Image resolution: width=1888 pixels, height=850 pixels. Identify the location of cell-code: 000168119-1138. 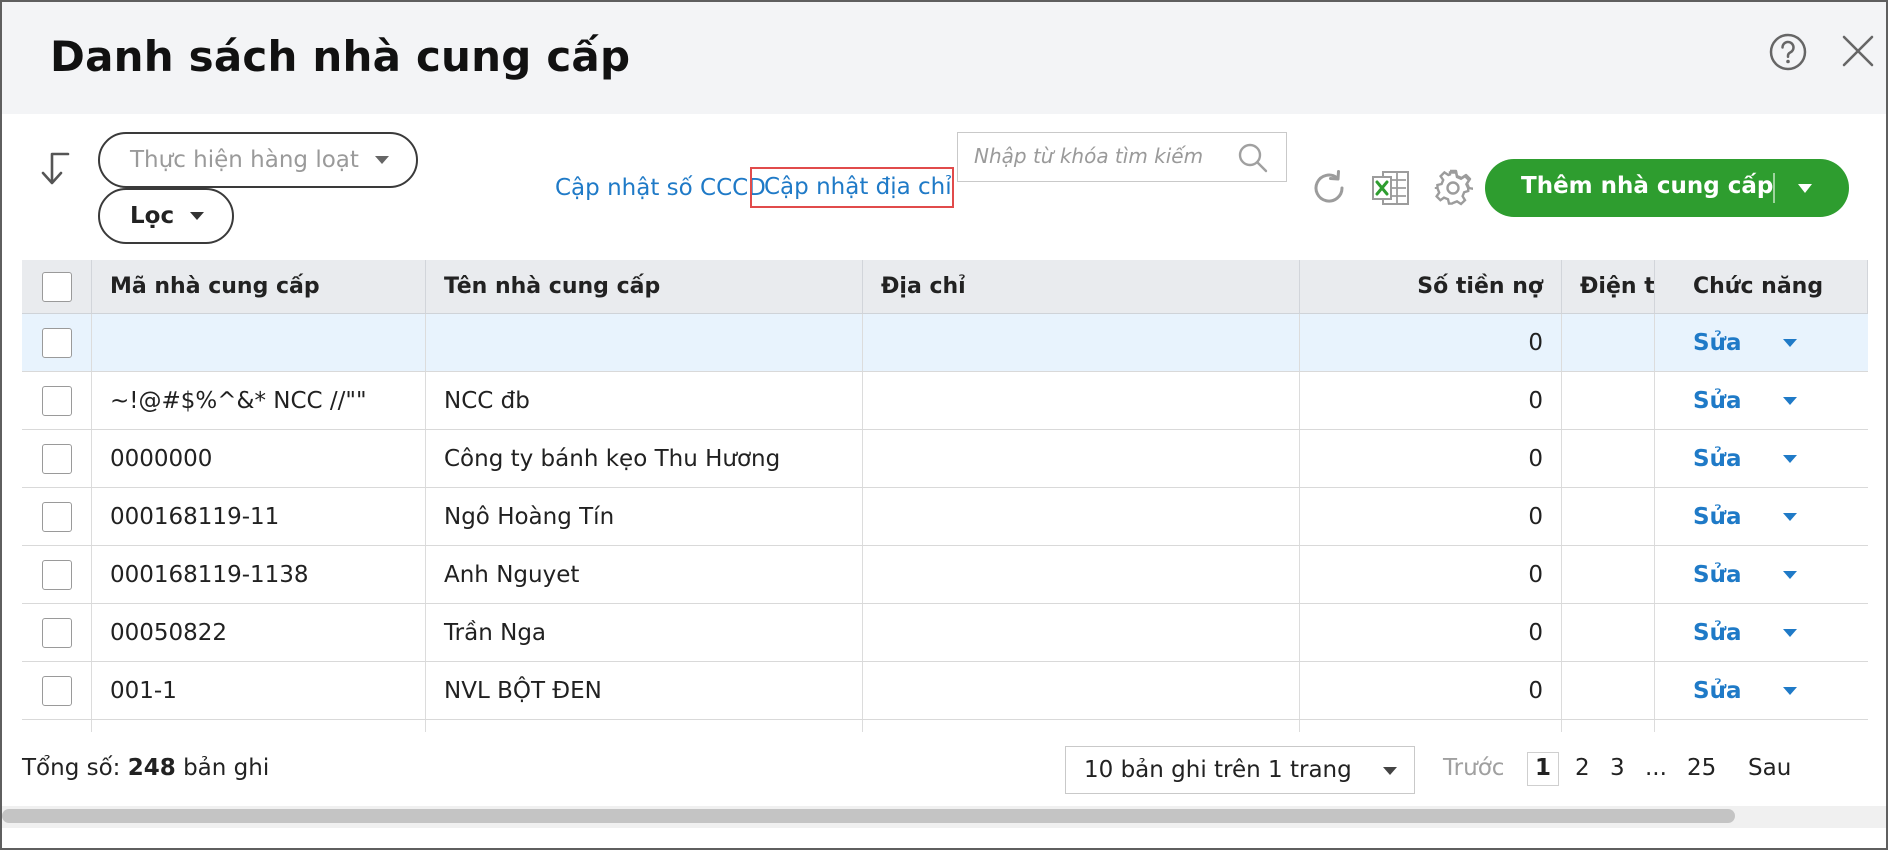
(259, 574).